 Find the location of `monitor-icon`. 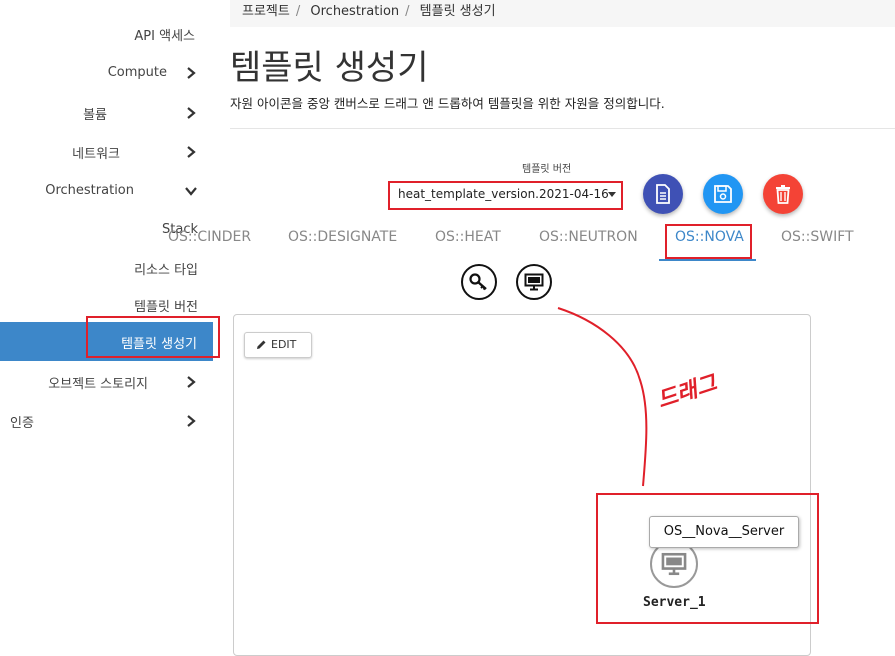

monitor-icon is located at coordinates (534, 282).